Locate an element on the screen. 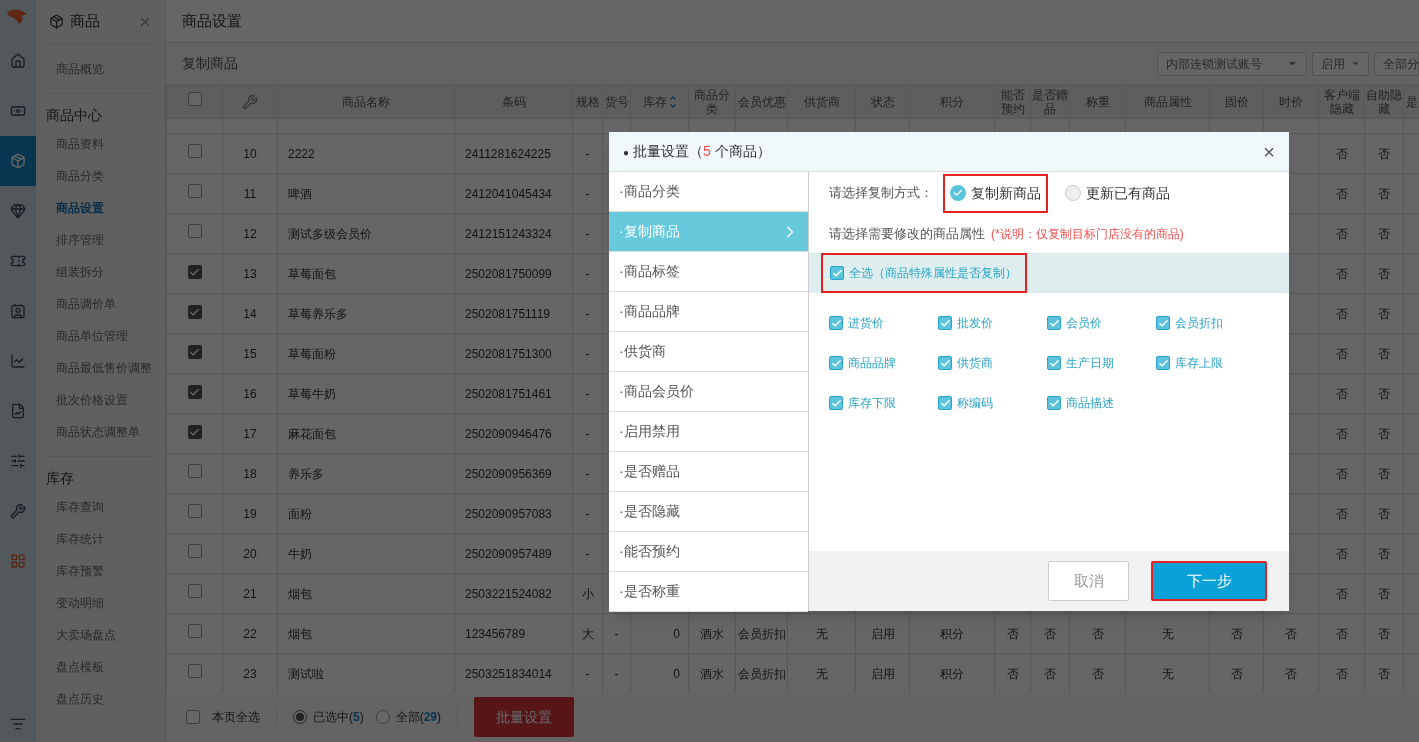 This screenshot has height=742, width=1419. attribute-checkbox: 供货商 is located at coordinates (992, 363).